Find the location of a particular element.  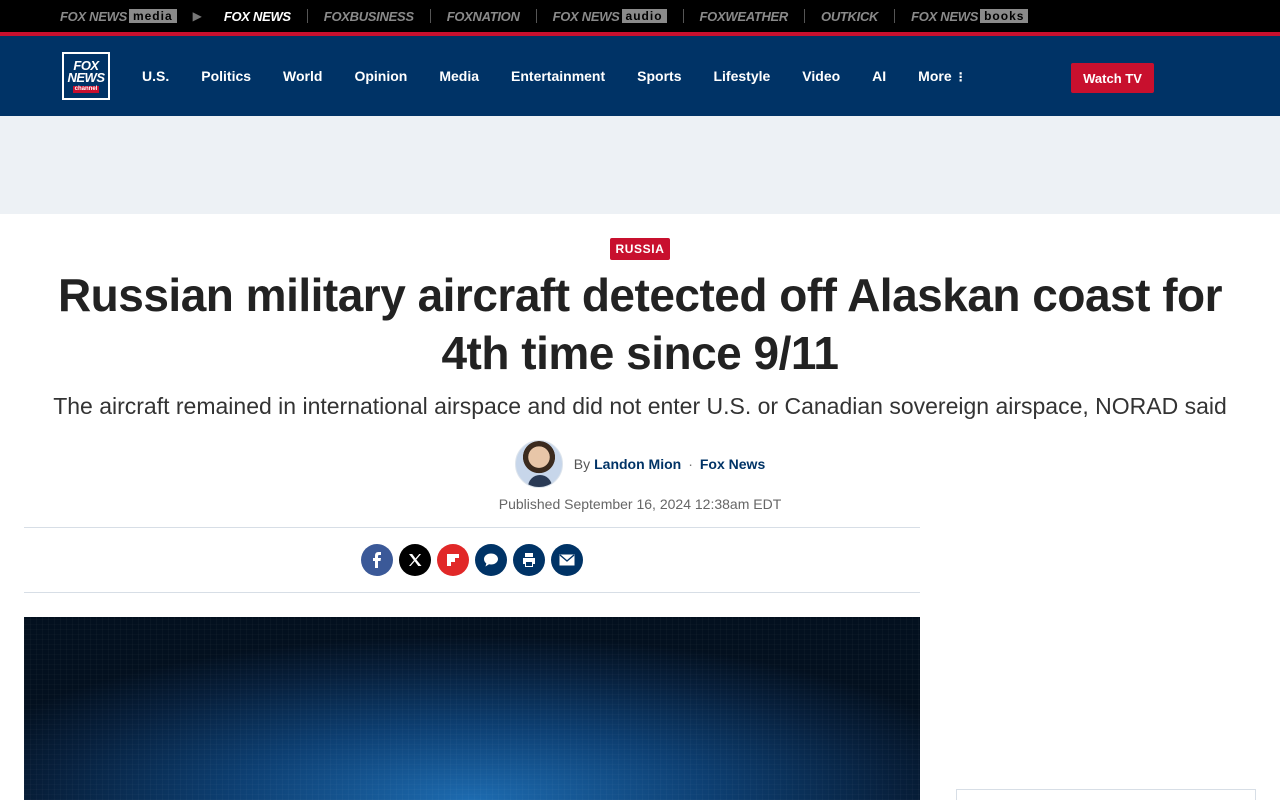

x-share-button is located at coordinates (415, 560).